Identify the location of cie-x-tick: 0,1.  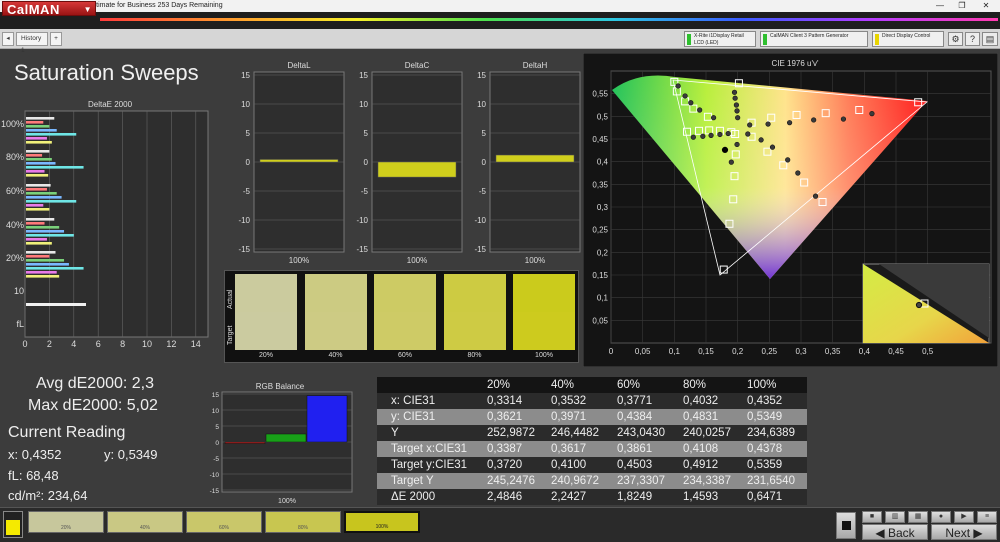
(675, 351).